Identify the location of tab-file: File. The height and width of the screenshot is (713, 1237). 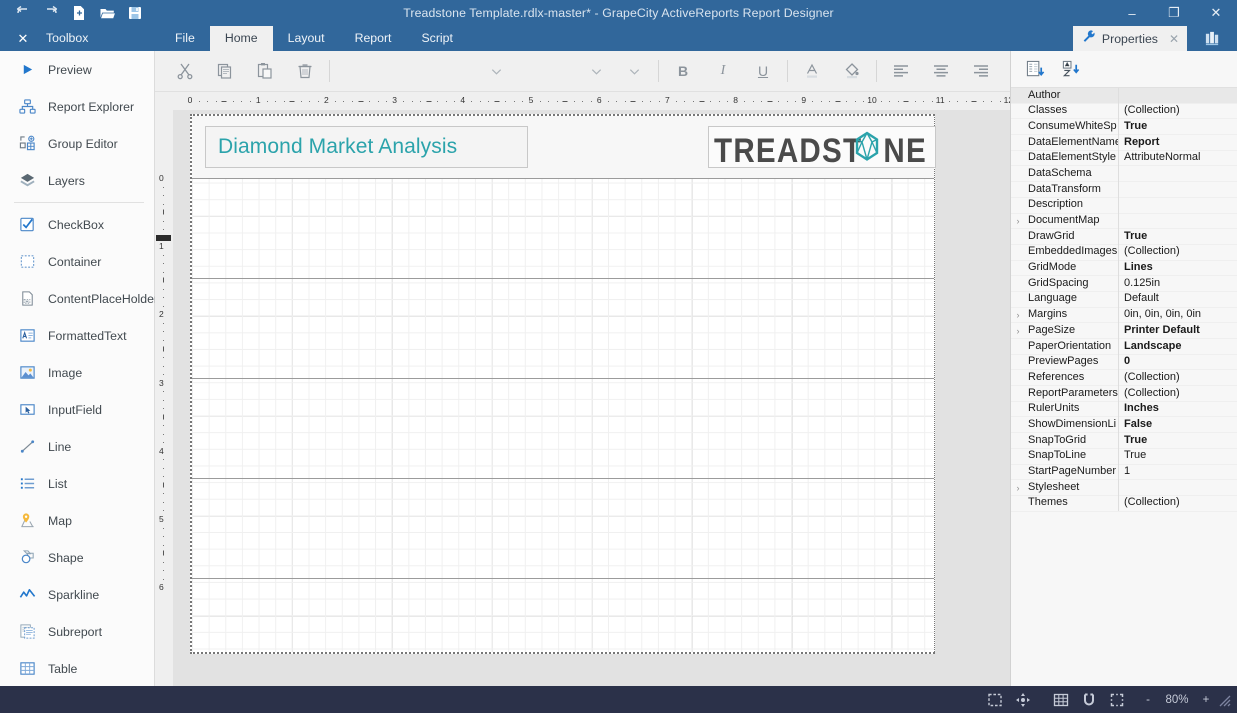
(185, 38).